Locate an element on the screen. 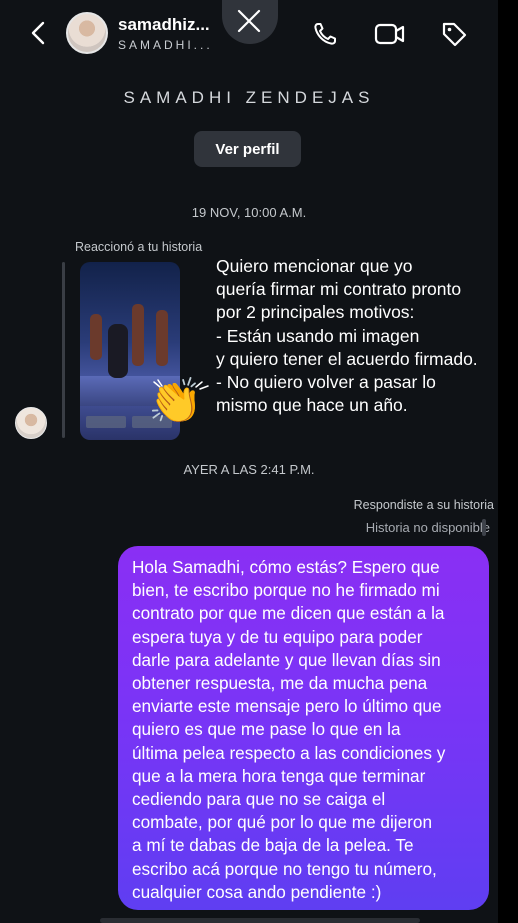 Image resolution: width=518 pixels, height=923 pixels. replied-label: Respondiste a su historia is located at coordinates (423, 505).